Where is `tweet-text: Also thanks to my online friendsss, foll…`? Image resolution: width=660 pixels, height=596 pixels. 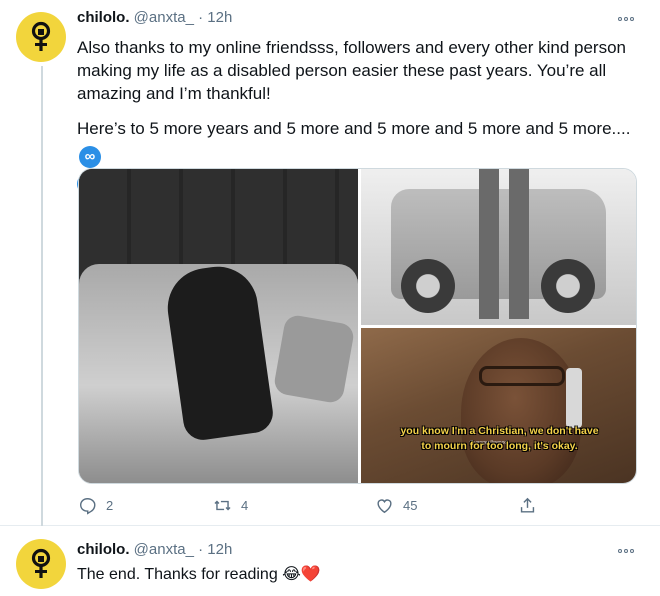
tweet-text: Also thanks to my online friendsss, foll… is located at coordinates (351, 70).